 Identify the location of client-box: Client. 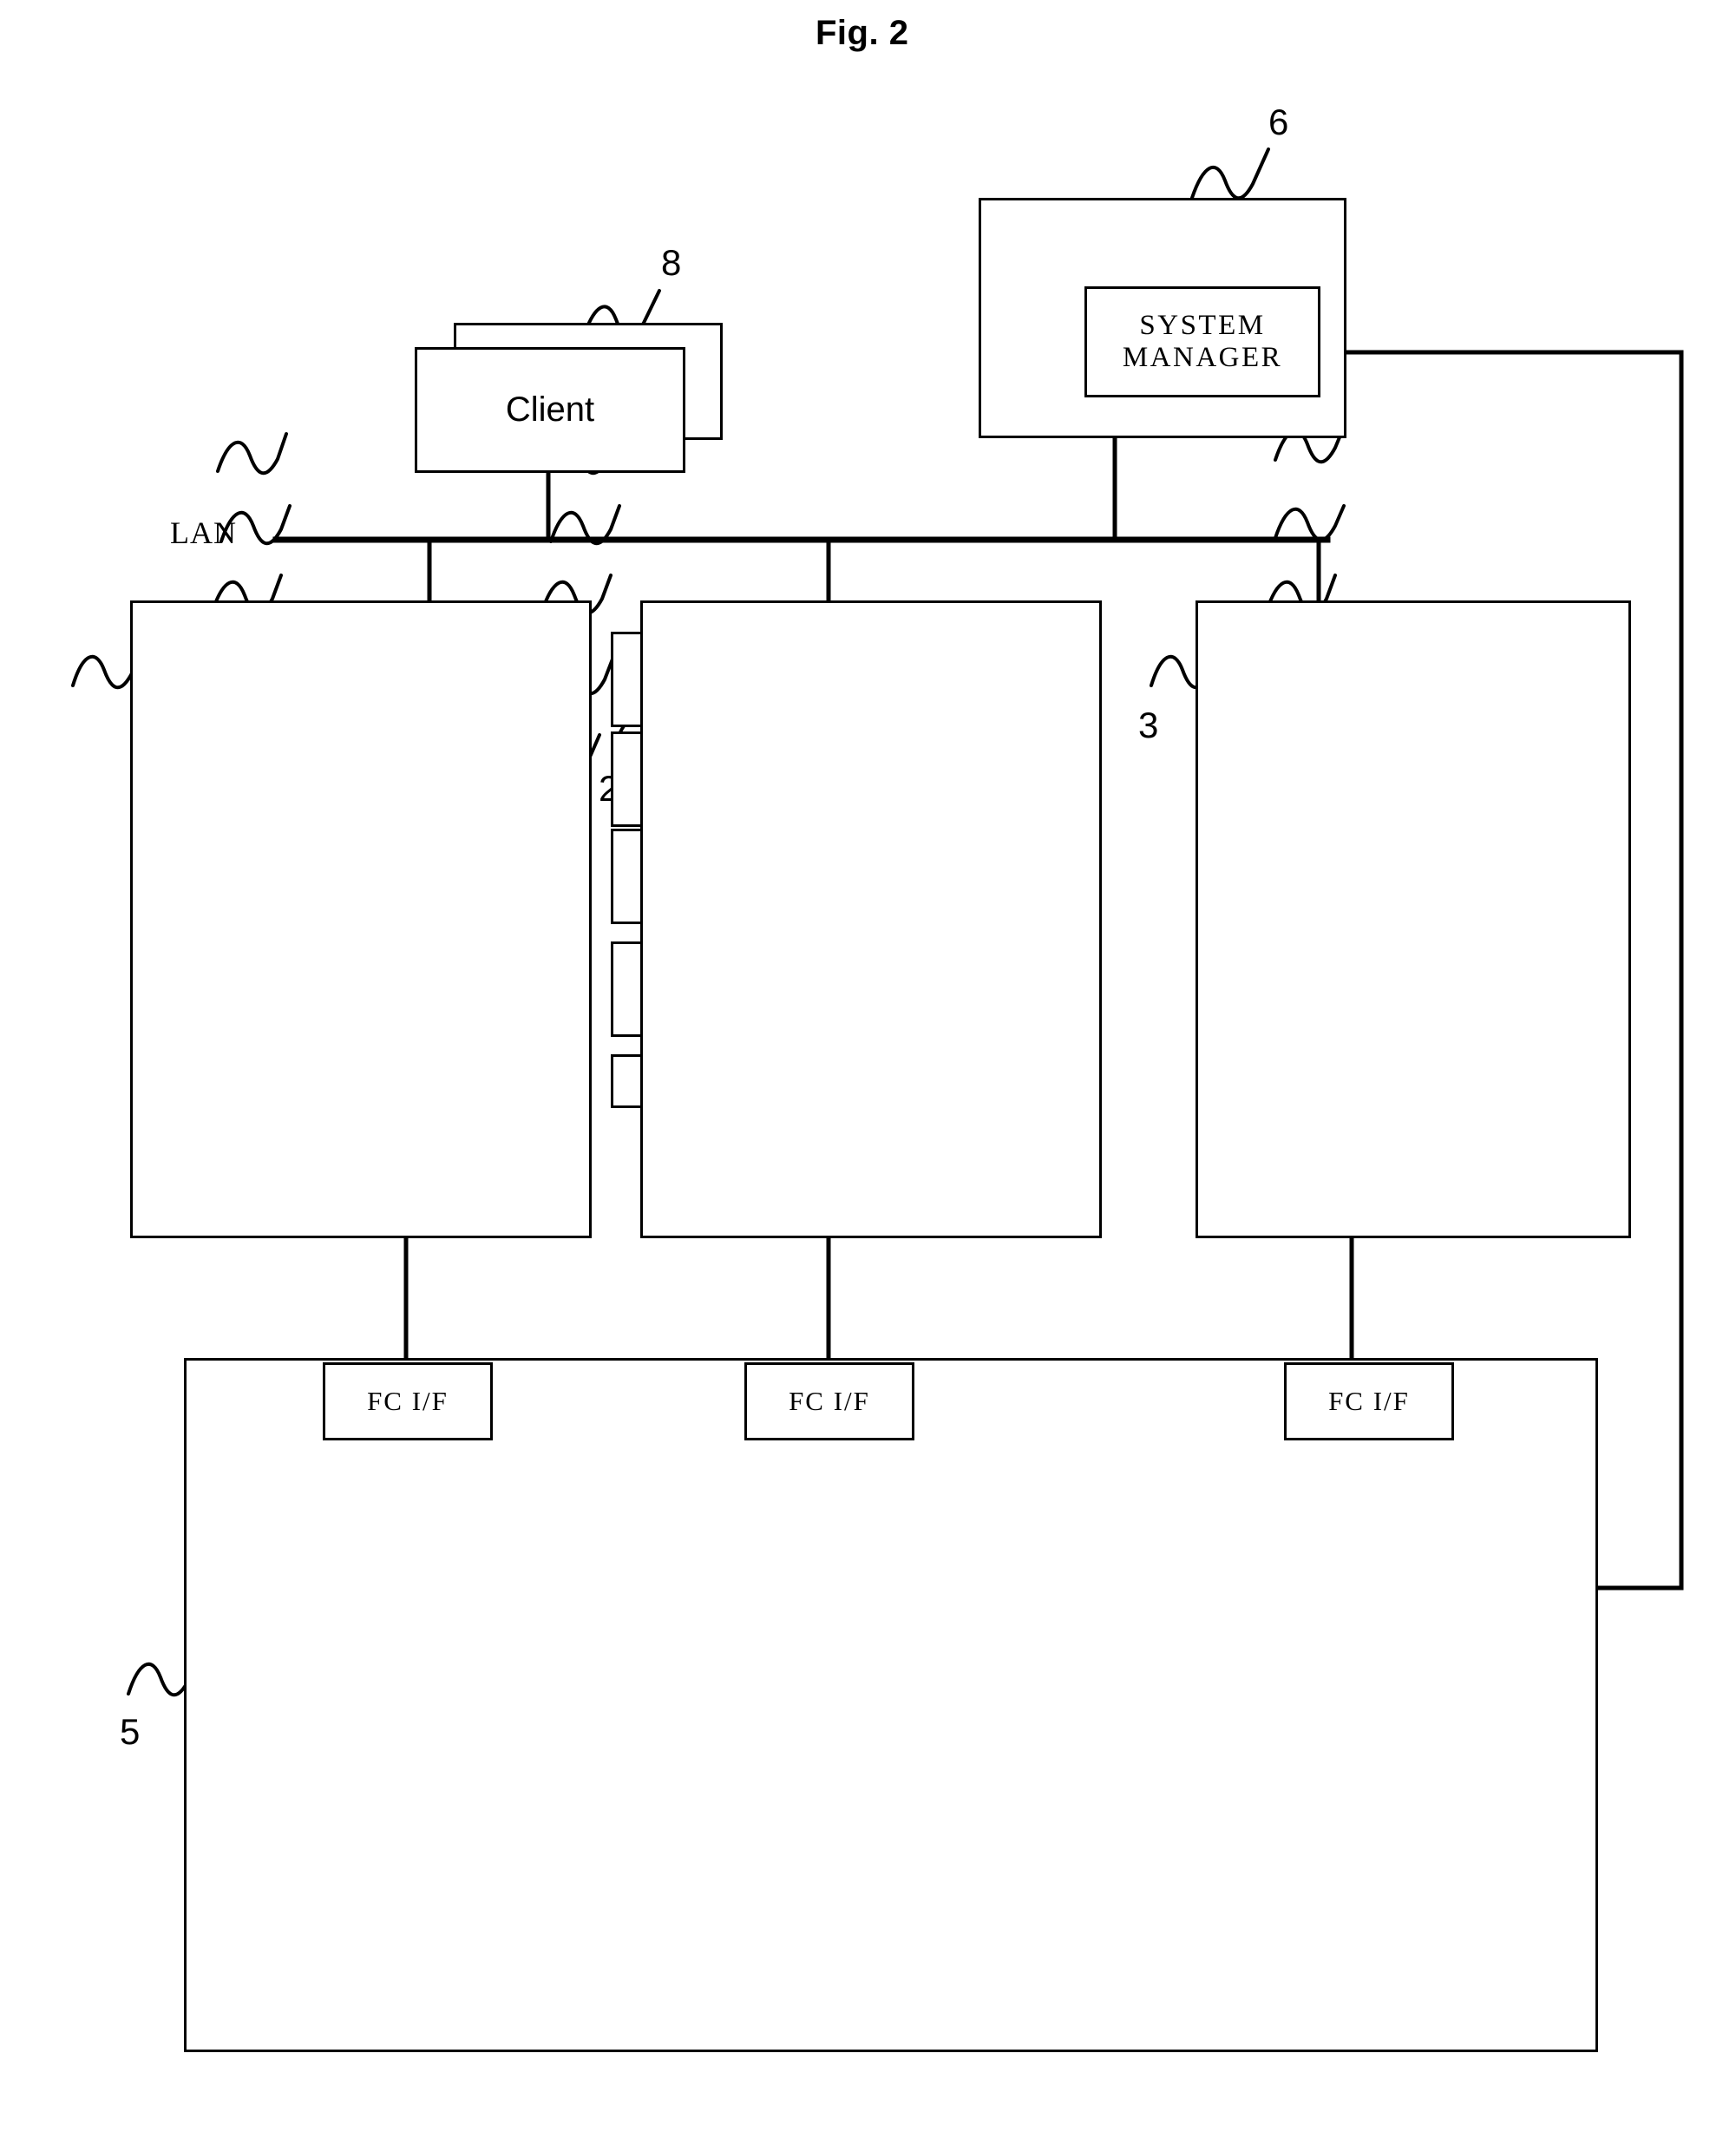
(550, 410).